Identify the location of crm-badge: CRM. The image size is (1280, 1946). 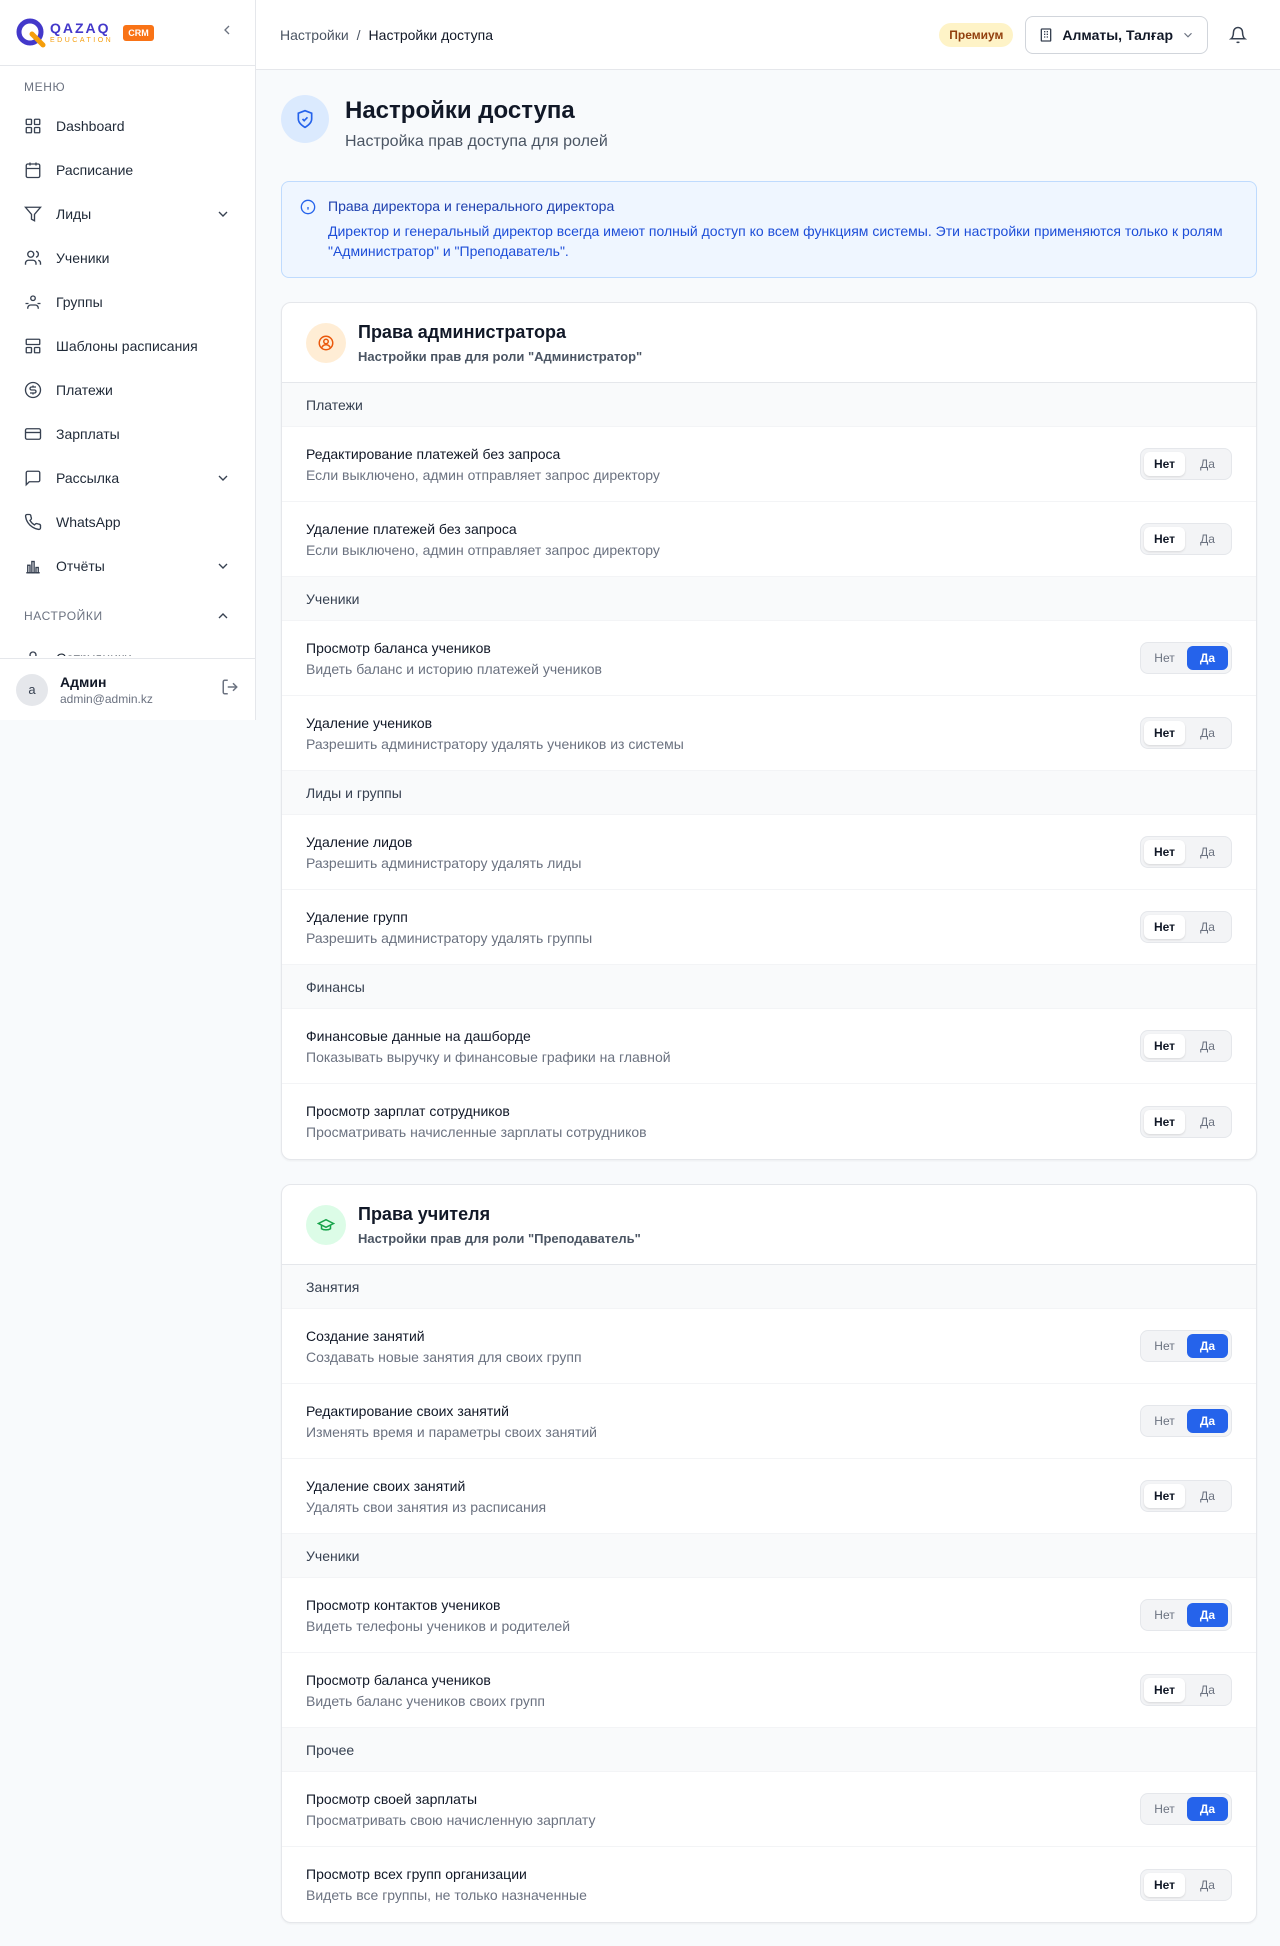
(138, 32).